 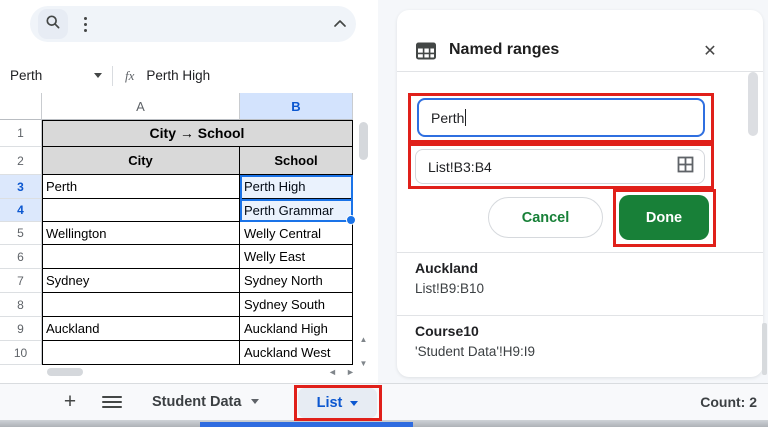 What do you see at coordinates (450, 288) in the screenshot?
I see `named-range-reference: List!B9:B10` at bounding box center [450, 288].